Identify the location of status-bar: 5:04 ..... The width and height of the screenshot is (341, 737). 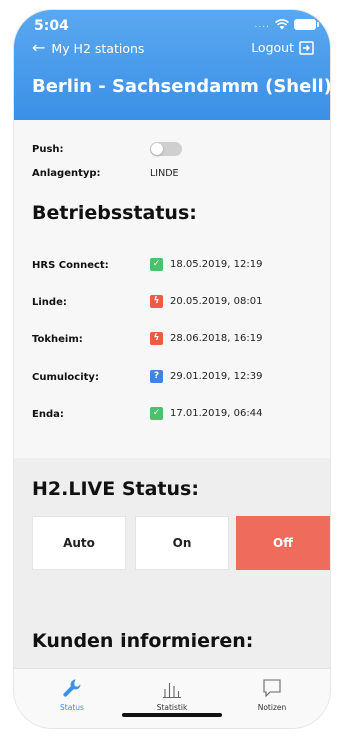
(172, 24).